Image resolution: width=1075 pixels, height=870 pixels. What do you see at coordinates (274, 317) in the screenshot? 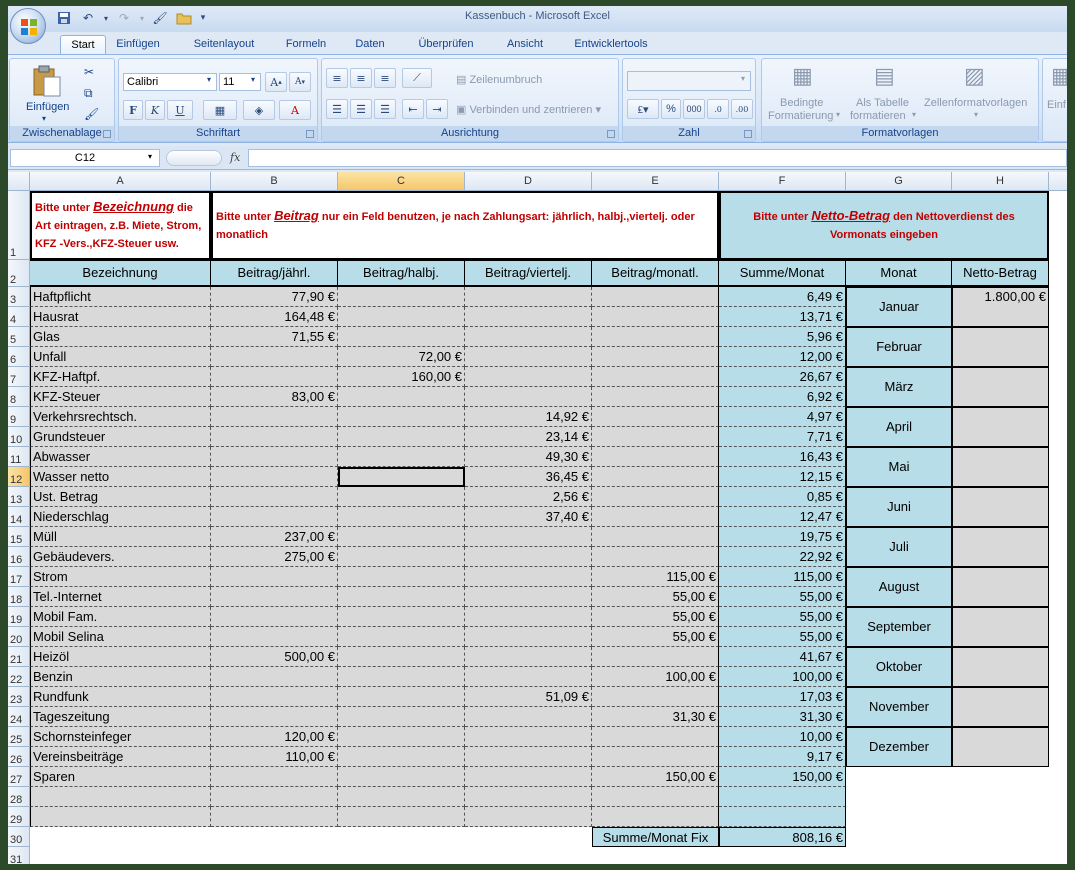
I see `cell-b4: 164,48 €` at bounding box center [274, 317].